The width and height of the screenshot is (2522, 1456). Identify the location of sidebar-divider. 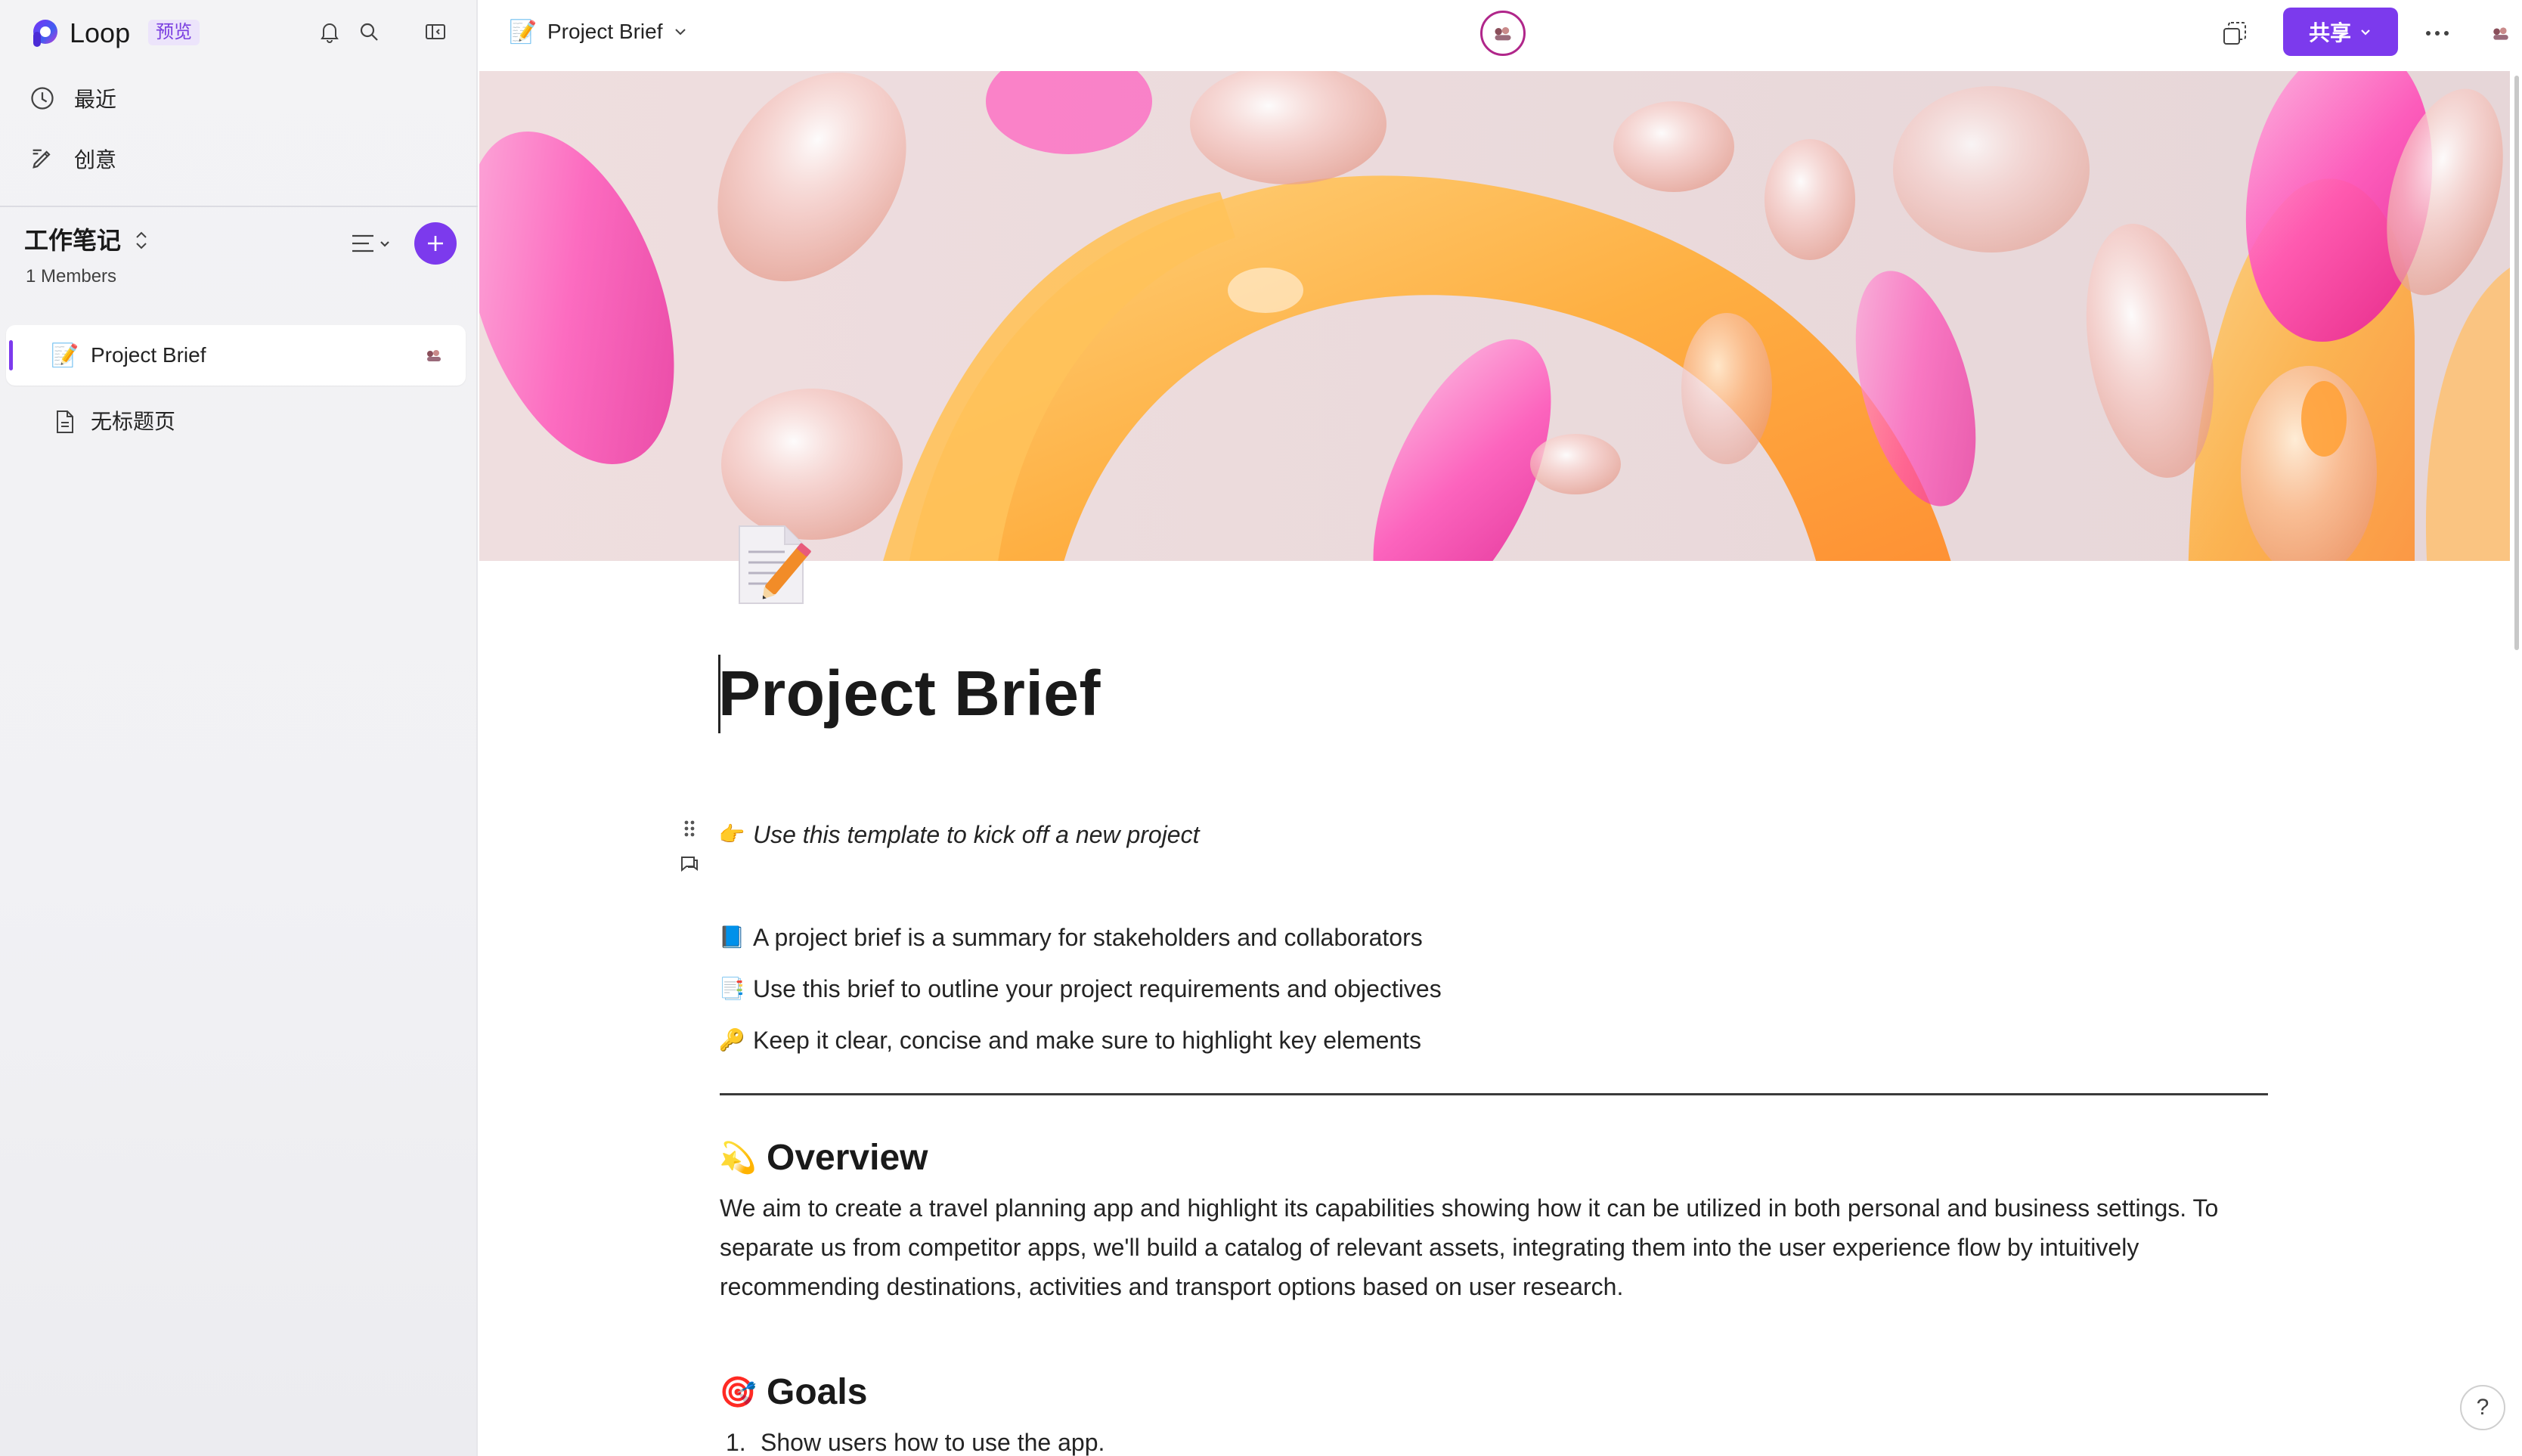
(239, 206).